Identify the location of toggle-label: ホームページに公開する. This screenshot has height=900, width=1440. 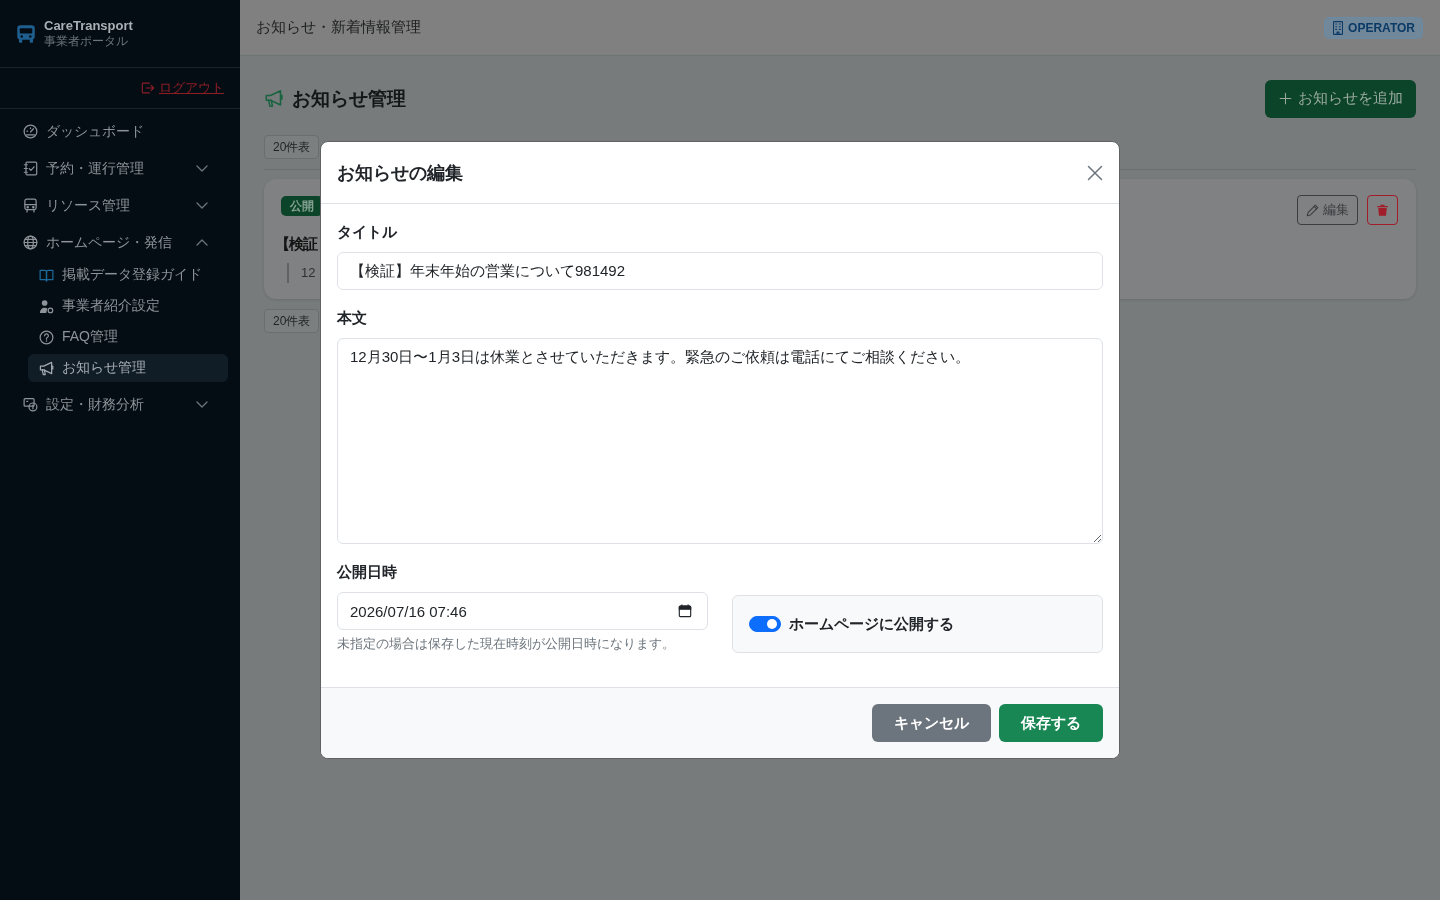
(871, 624).